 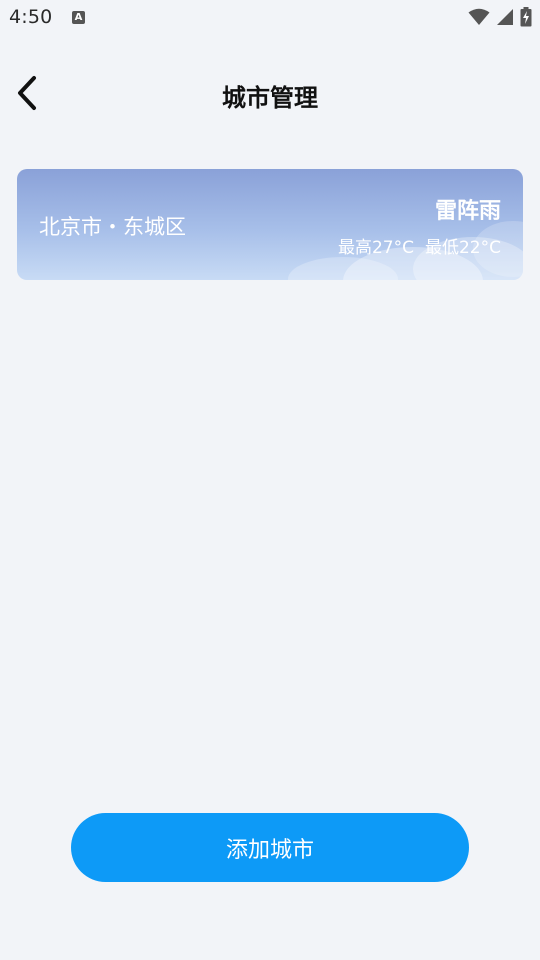 I want to click on header: 城市管理, so click(x=270, y=95).